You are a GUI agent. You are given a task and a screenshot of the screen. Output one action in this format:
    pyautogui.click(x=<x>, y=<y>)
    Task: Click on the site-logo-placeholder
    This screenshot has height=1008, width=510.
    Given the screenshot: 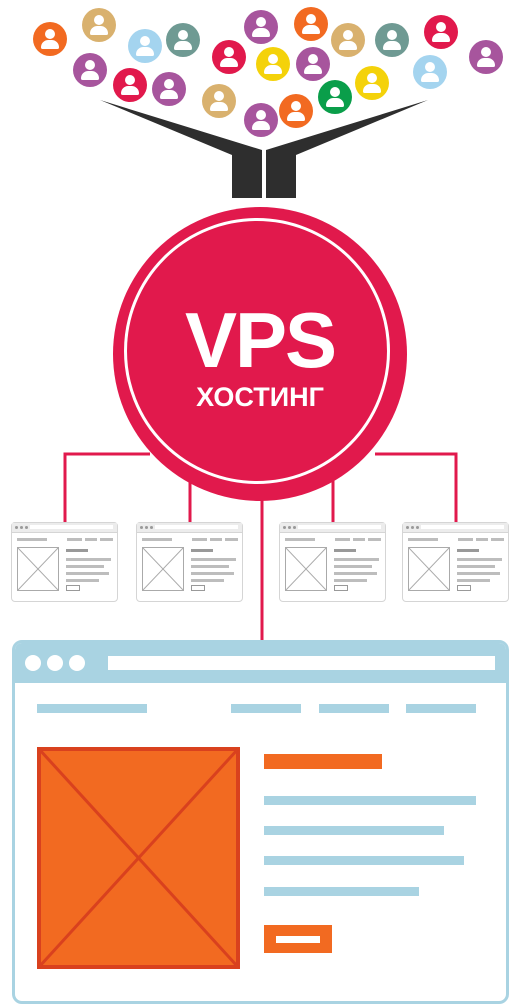 What is the action you would take?
    pyautogui.click(x=92, y=708)
    